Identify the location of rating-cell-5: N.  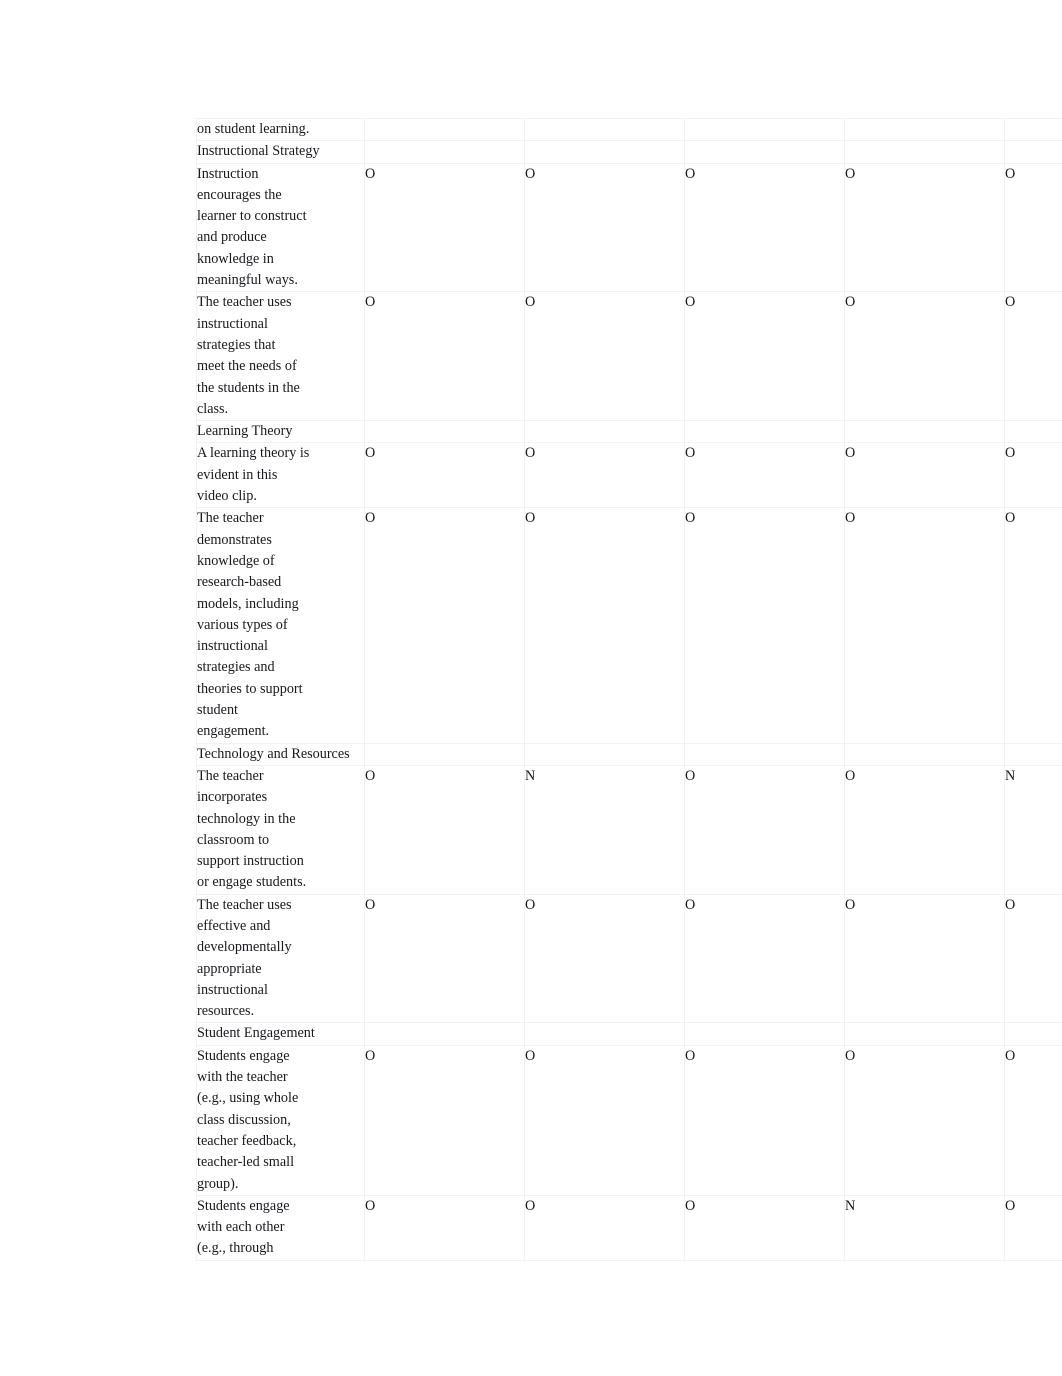
(1033, 829).